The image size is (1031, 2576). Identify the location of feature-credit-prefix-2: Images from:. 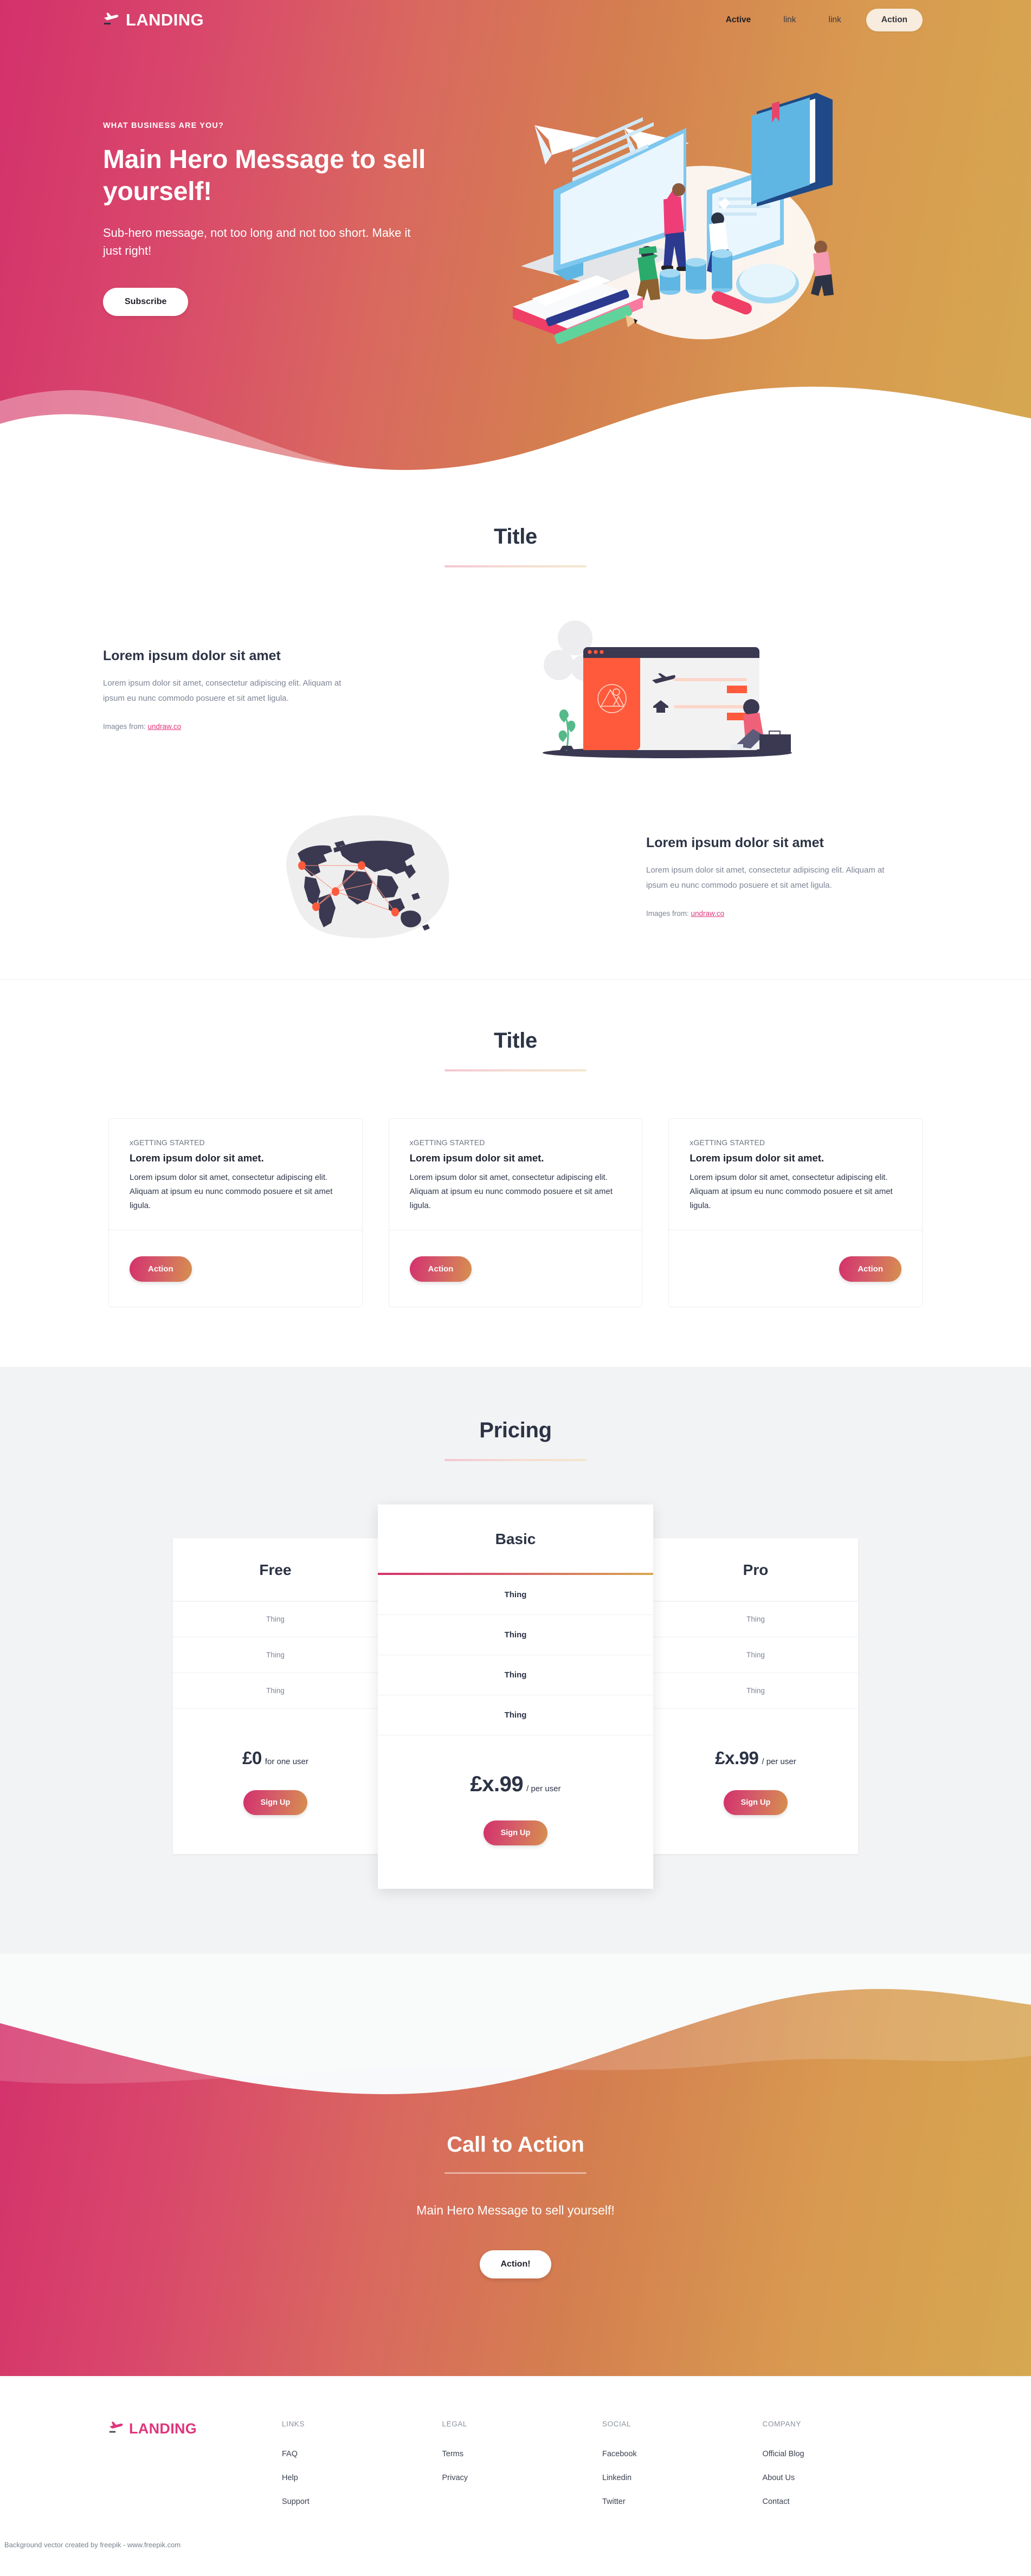
(668, 913).